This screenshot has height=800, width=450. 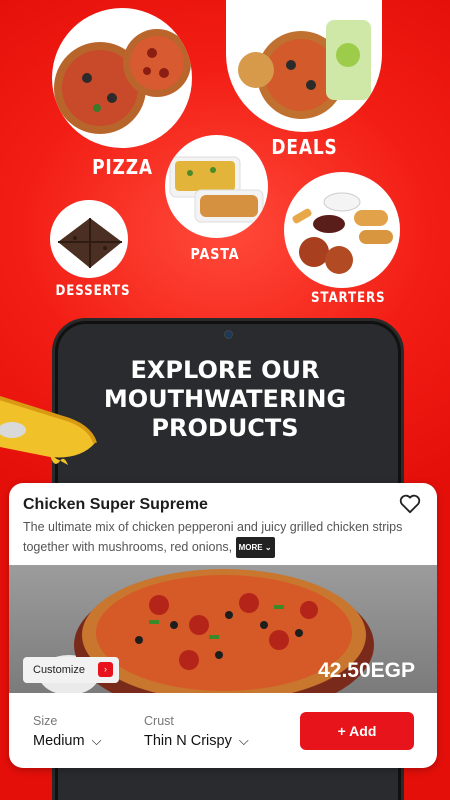 What do you see at coordinates (59, 741) in the screenshot?
I see `size-value: Medium` at bounding box center [59, 741].